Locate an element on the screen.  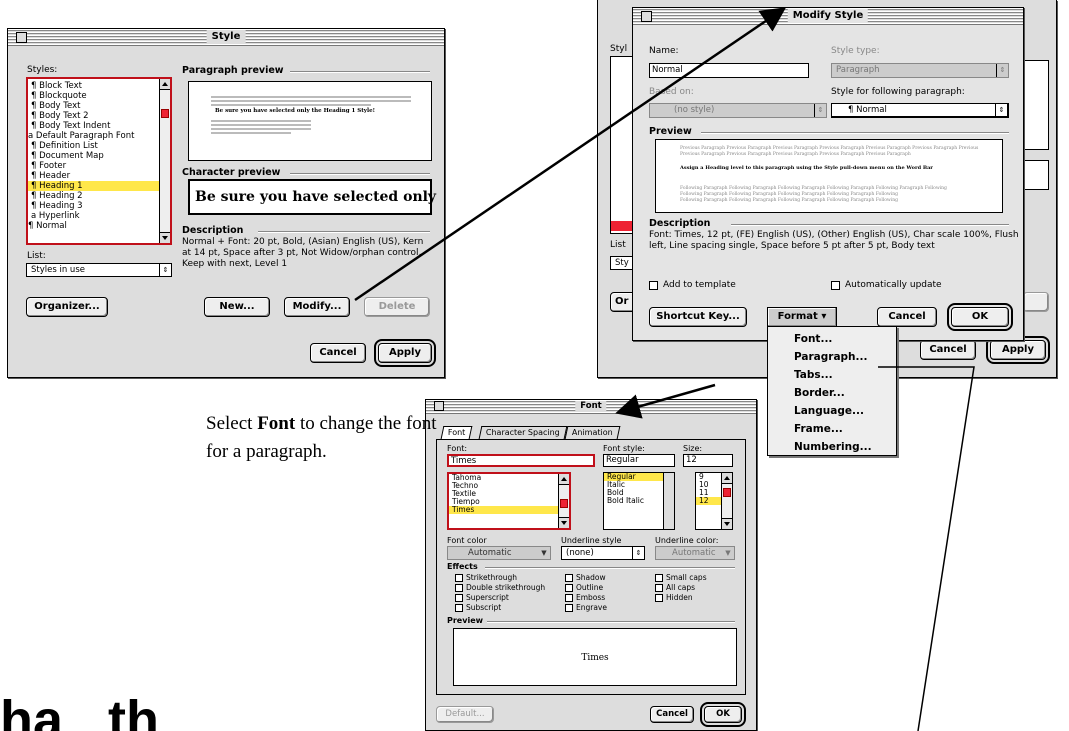
font-name-input: Times is located at coordinates (521, 460).